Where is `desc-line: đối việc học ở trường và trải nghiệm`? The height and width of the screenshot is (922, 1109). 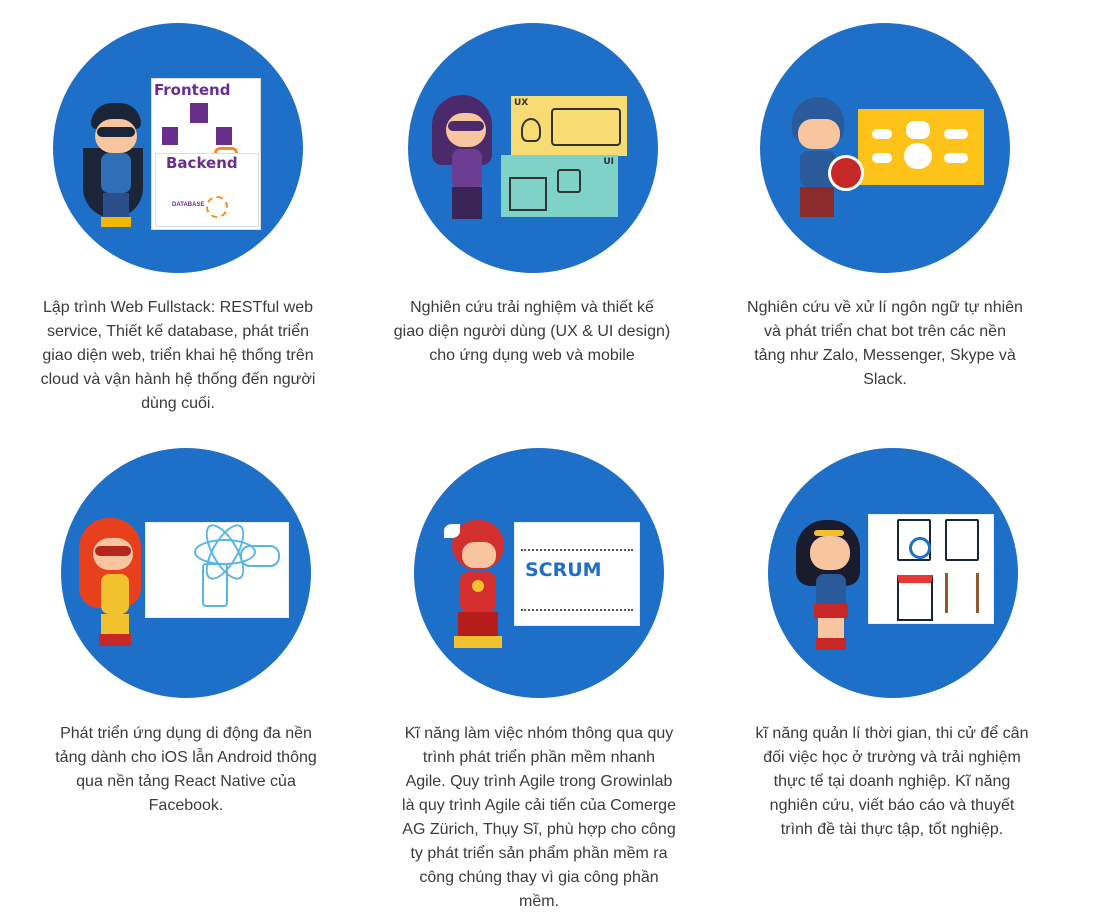 desc-line: đối việc học ở trường và trải nghiệm is located at coordinates (892, 757).